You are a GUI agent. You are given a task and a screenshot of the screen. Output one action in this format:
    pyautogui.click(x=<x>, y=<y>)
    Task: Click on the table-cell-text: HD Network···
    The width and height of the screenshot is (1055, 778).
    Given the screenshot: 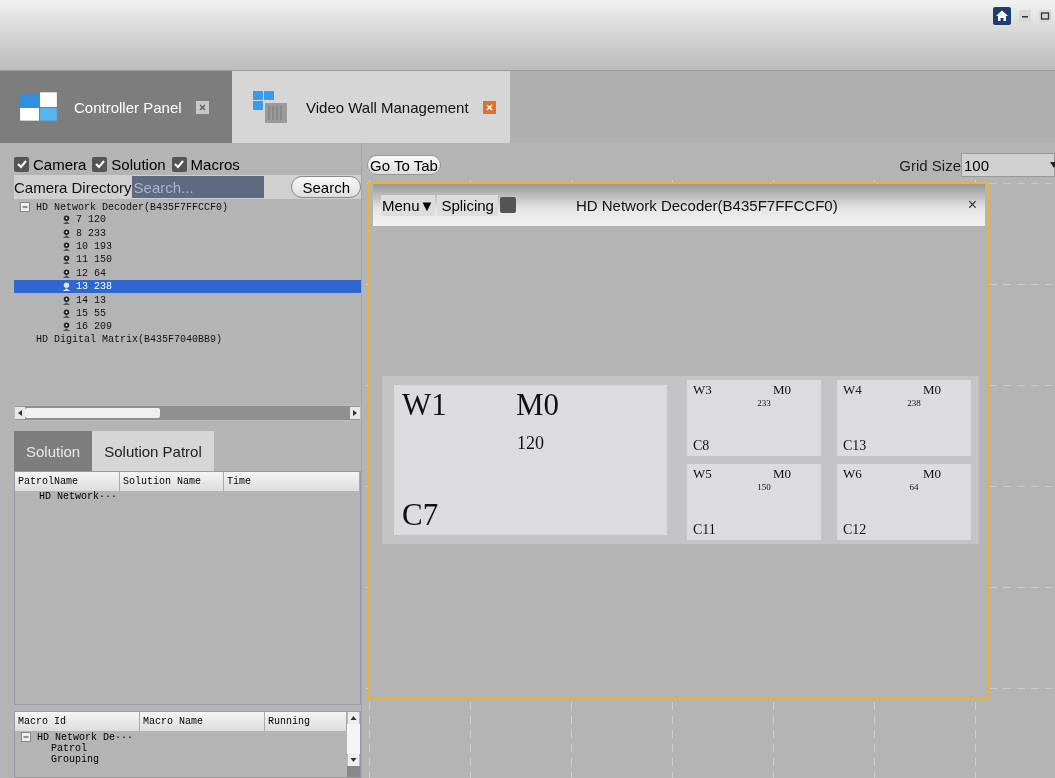 What is the action you would take?
    pyautogui.click(x=78, y=497)
    